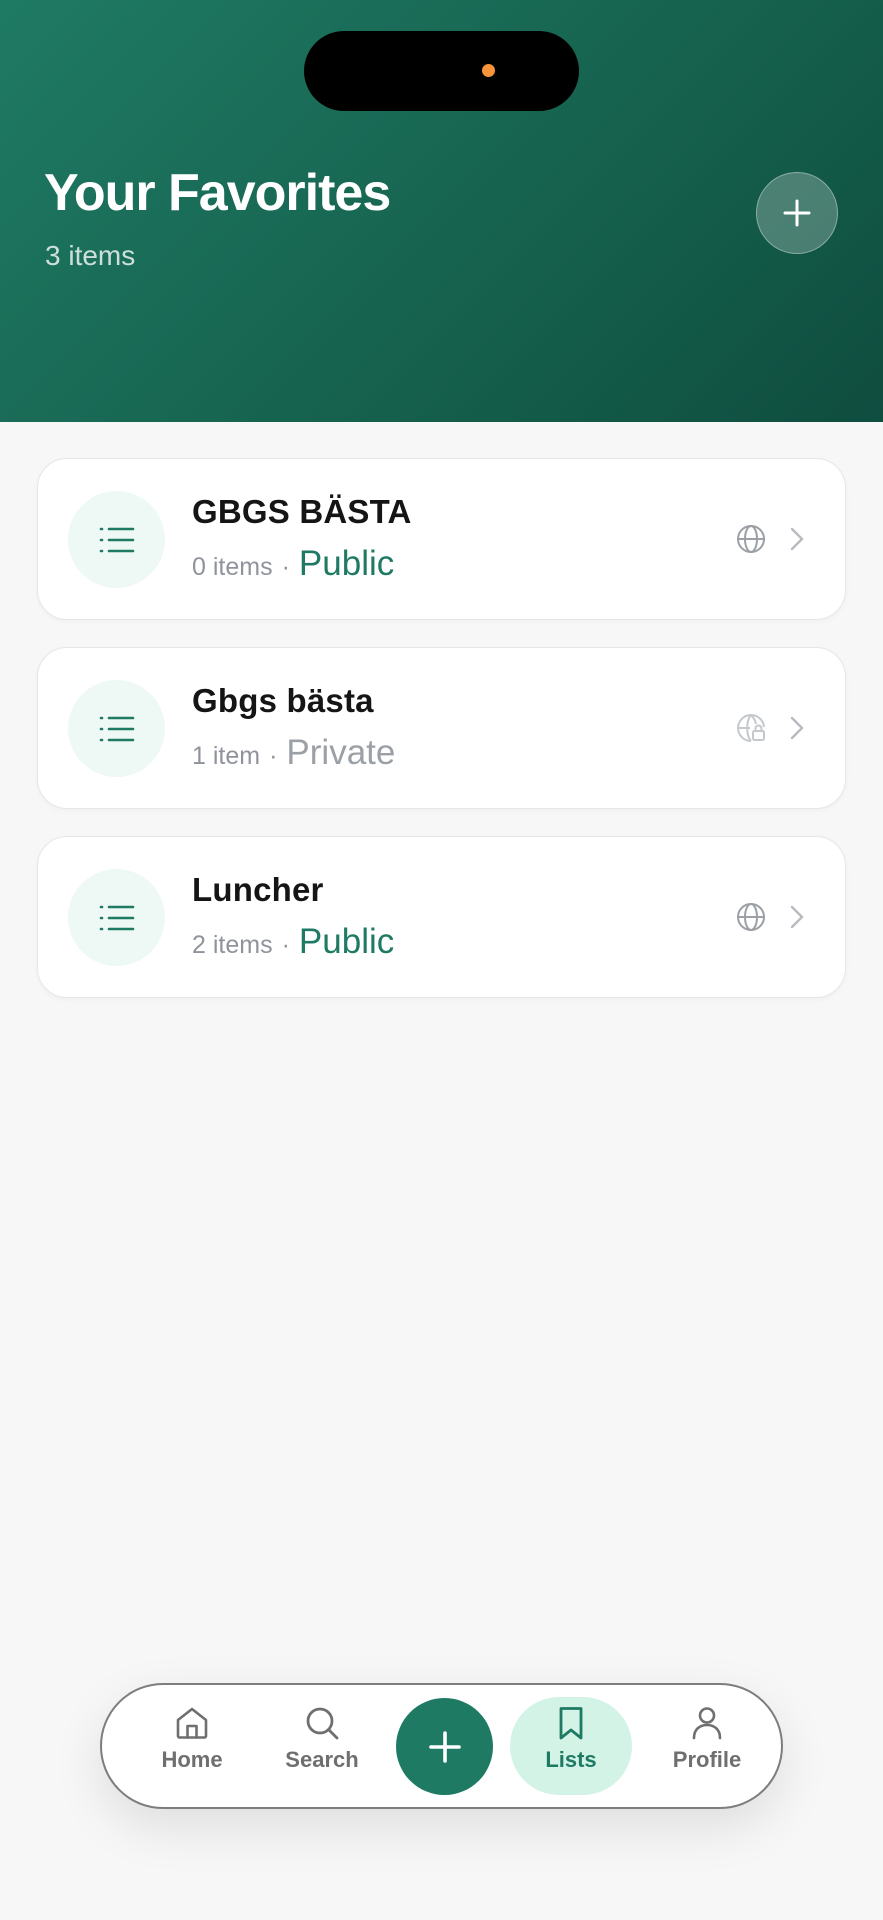  I want to click on tab-search: Search, so click(322, 1739).